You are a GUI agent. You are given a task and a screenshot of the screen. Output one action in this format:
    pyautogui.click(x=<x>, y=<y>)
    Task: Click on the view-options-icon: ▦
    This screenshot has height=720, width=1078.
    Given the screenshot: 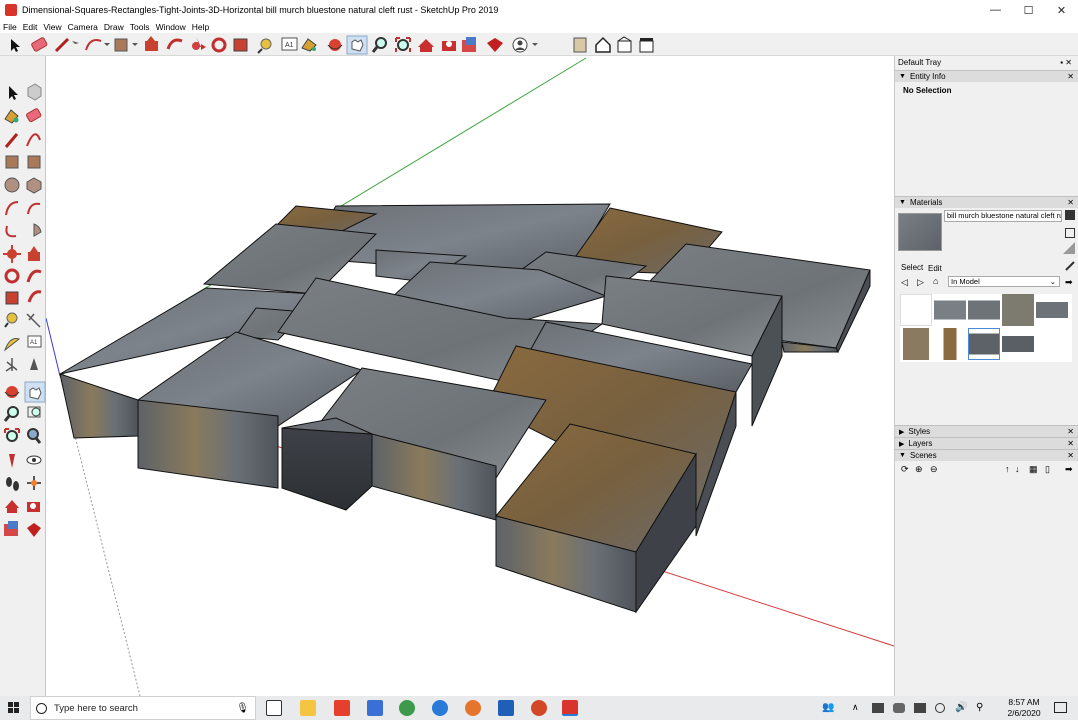 What is the action you would take?
    pyautogui.click(x=1033, y=469)
    